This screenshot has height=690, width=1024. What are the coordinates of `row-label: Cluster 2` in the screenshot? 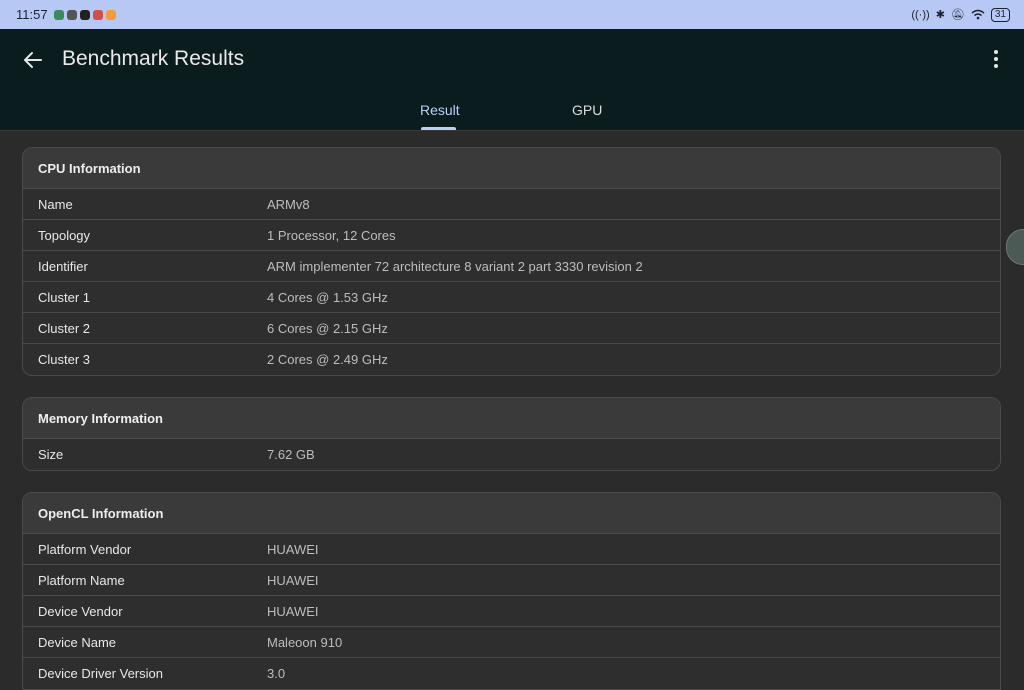 It's located at (64, 328).